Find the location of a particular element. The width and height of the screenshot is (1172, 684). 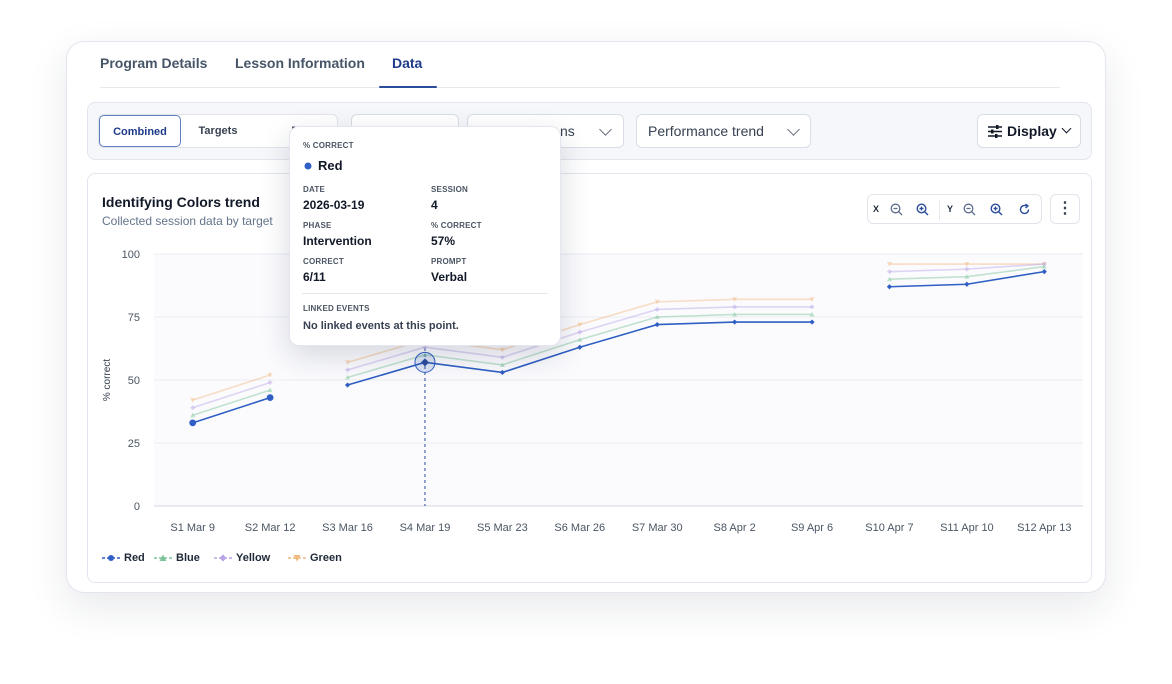

x-tick-label: S8 Apr 2 is located at coordinates (735, 528).